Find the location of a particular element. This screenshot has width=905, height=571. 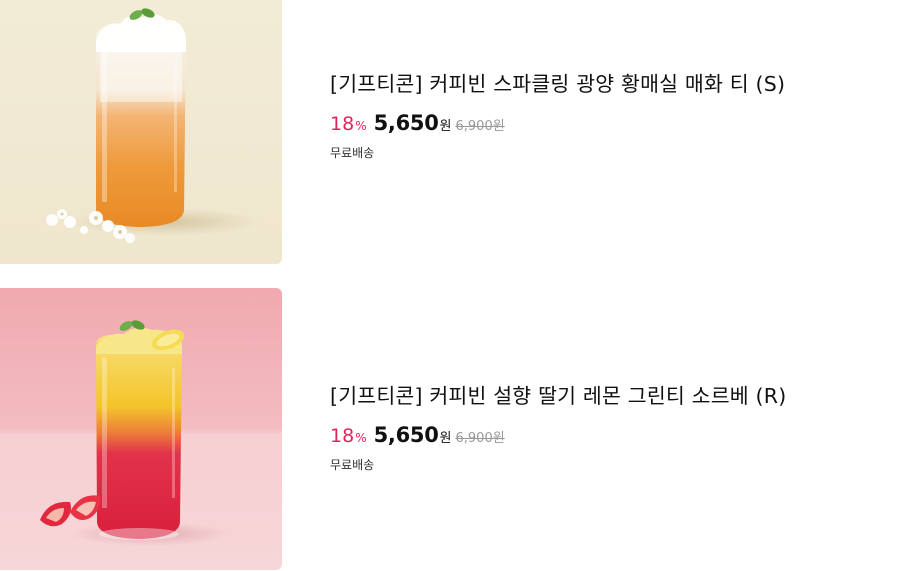

product-title: [기프티콘] 커피빈 스파클링 광양 황매실 매화 티 (S) is located at coordinates (557, 84).